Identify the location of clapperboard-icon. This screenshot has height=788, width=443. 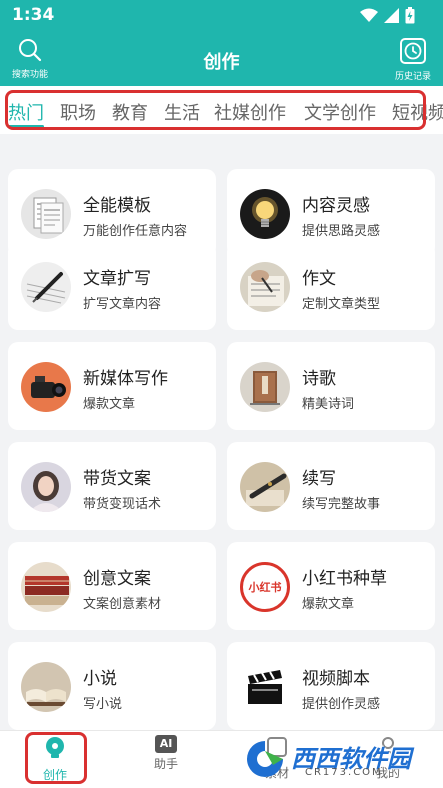
(265, 687).